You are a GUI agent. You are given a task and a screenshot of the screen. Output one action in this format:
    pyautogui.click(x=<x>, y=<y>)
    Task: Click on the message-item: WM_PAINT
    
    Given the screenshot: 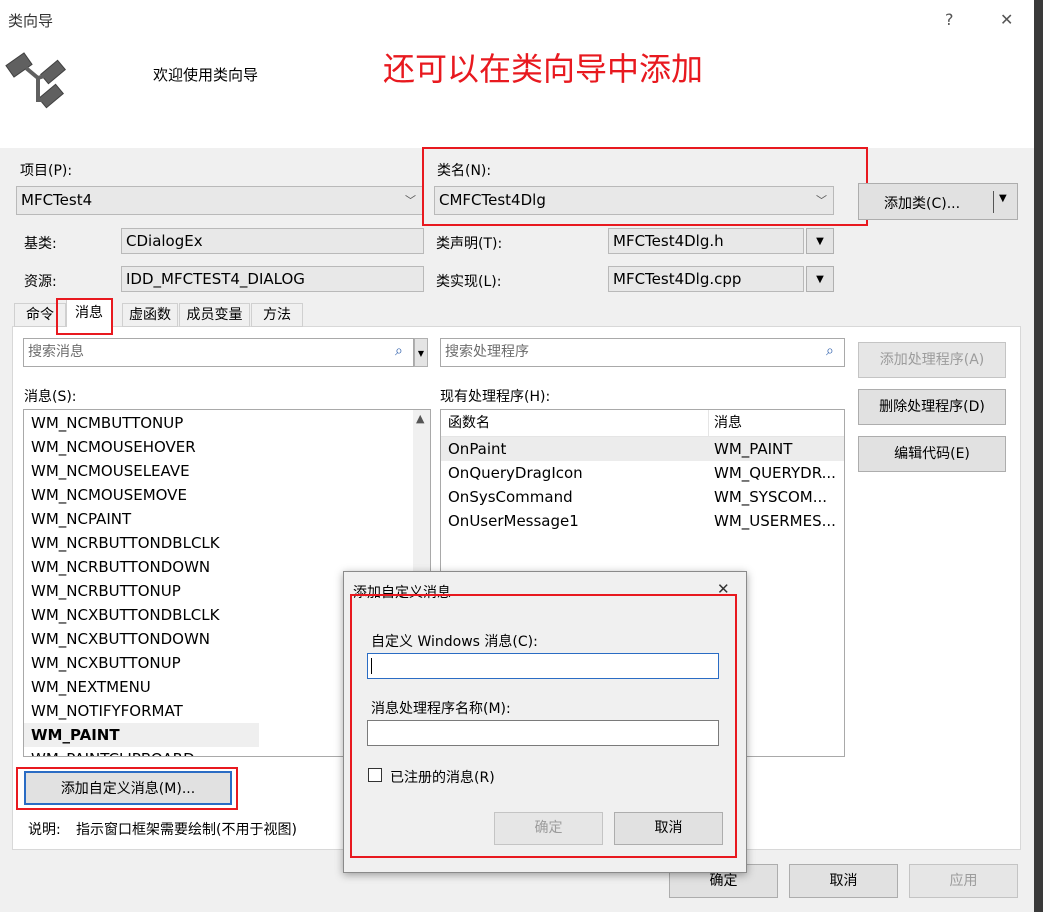 What is the action you would take?
    pyautogui.click(x=141, y=735)
    